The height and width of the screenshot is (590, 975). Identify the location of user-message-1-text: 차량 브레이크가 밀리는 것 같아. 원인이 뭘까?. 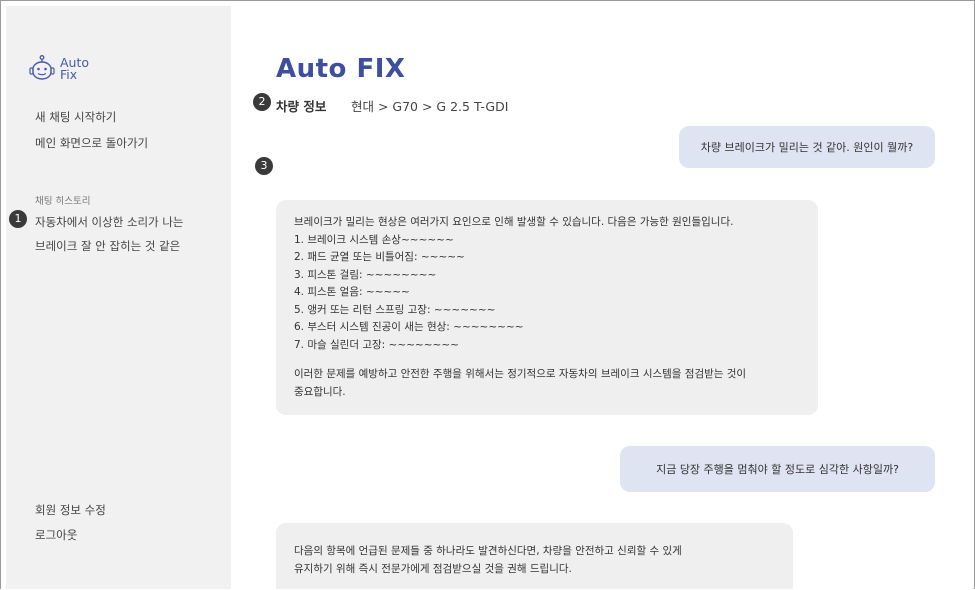
(807, 147).